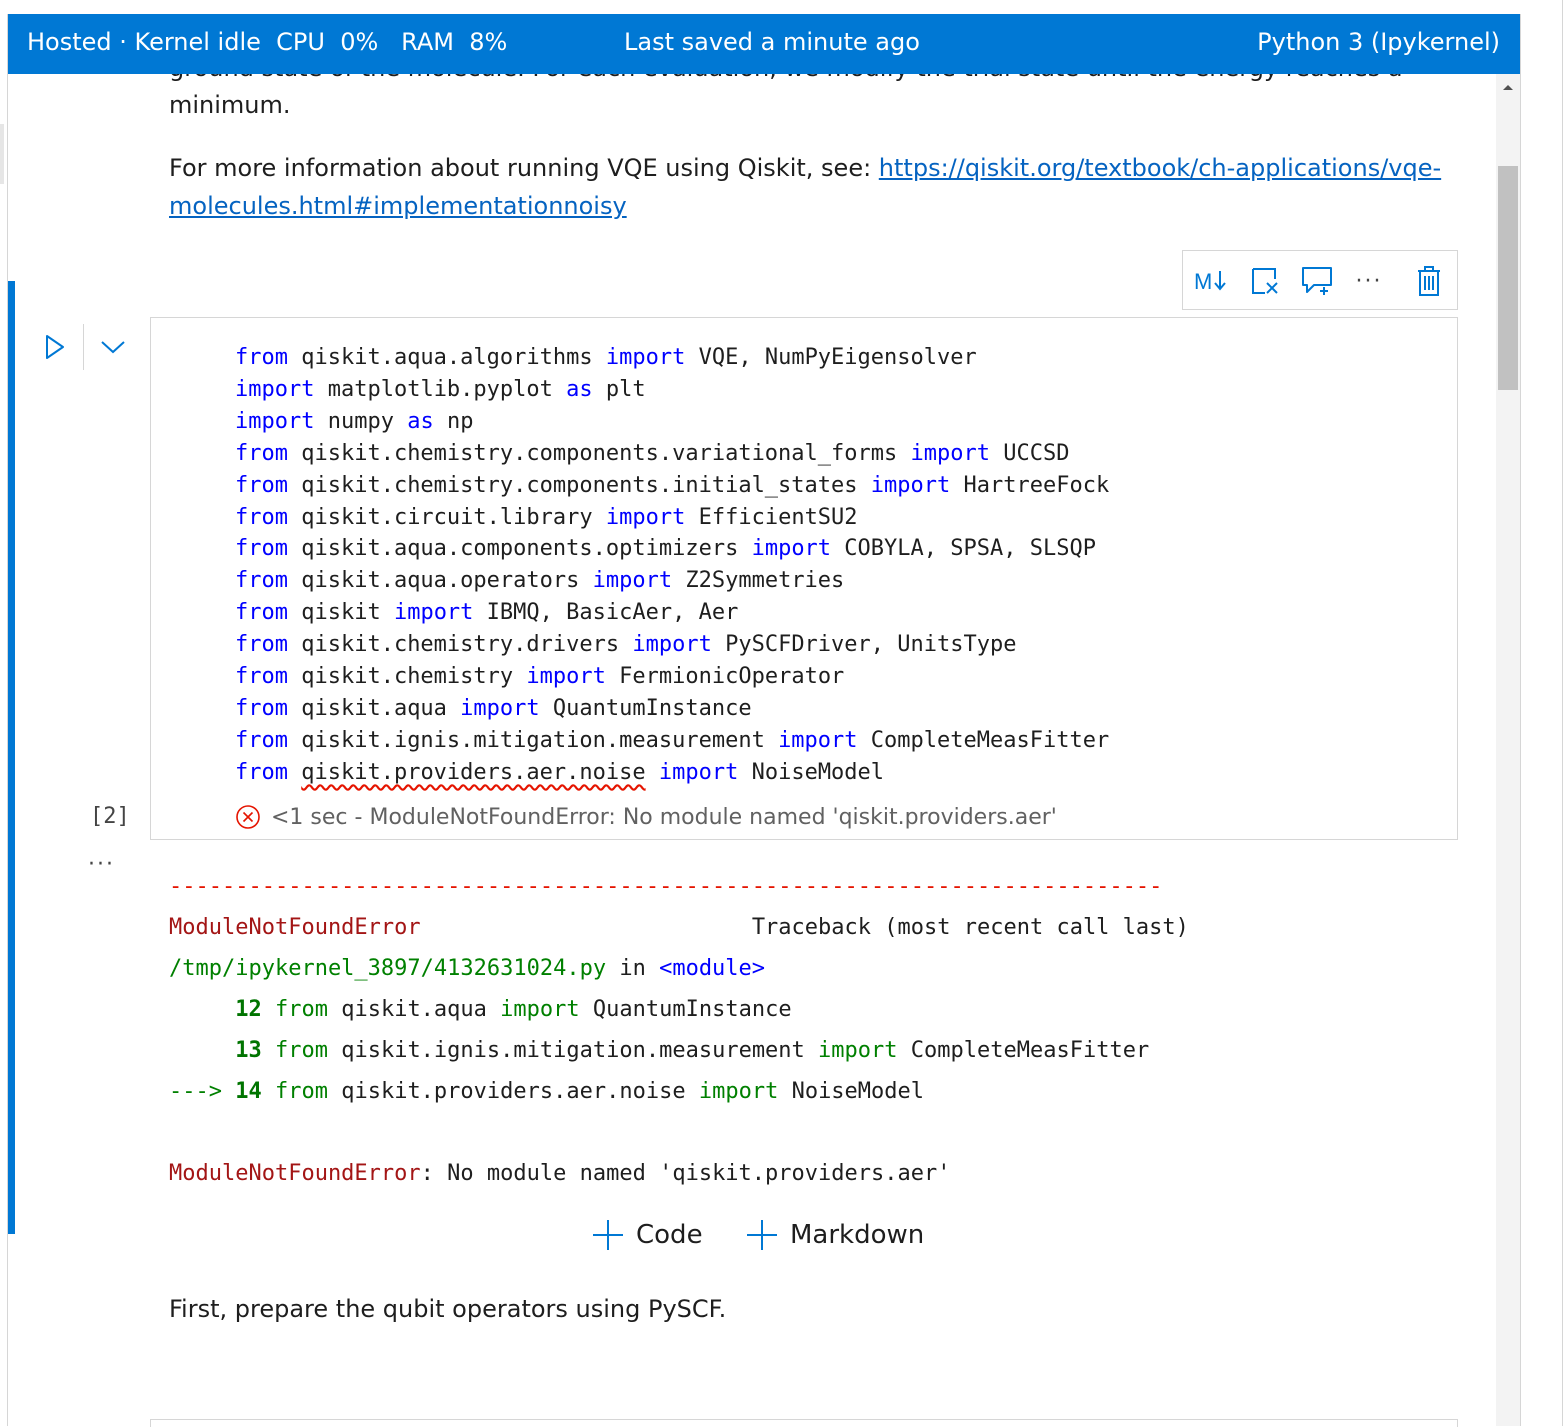  I want to click on add-markdown-cell-button: Markdown, so click(835, 1235).